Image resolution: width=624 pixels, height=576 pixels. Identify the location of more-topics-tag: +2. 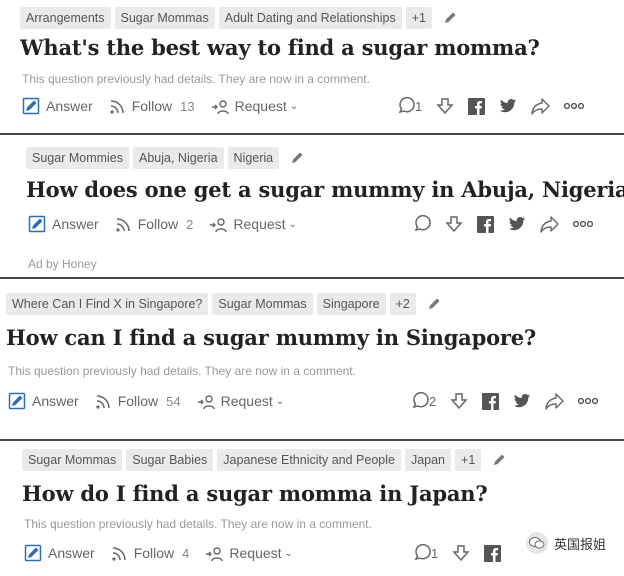
(402, 304).